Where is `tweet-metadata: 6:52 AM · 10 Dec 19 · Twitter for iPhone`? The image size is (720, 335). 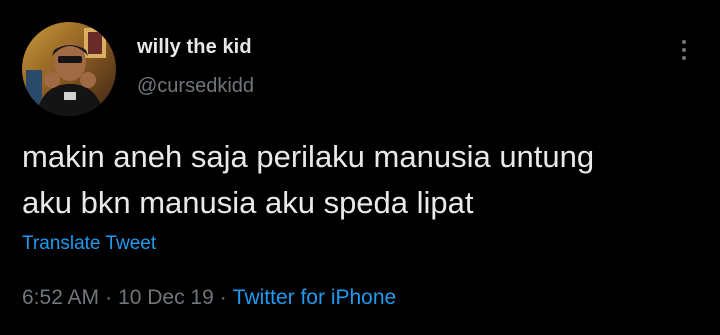
tweet-metadata: 6:52 AM · 10 Dec 19 · Twitter for iPhone is located at coordinates (209, 298).